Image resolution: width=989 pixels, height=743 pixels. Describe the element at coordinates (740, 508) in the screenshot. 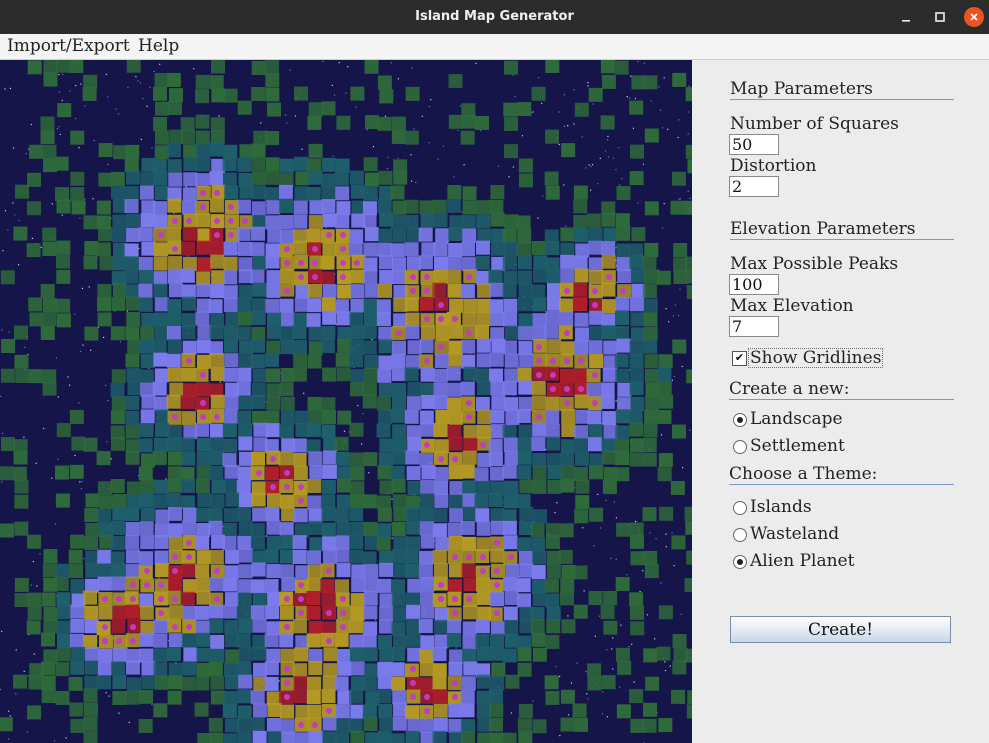

I see `islands-radio` at that location.